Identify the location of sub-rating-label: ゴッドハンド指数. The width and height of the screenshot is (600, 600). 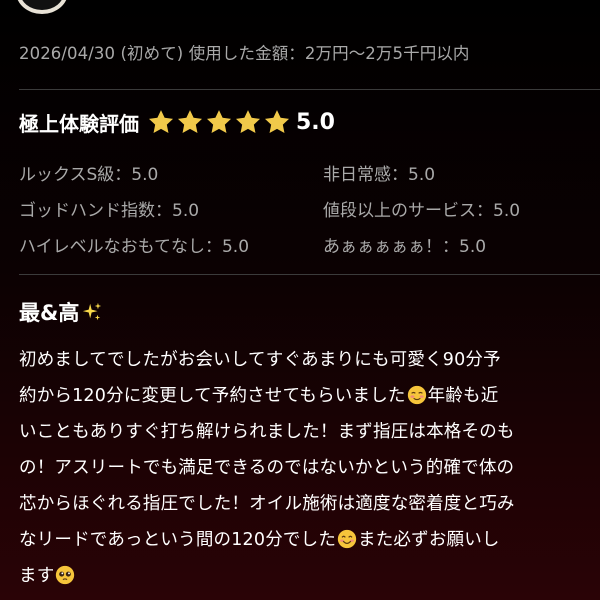
(87, 211).